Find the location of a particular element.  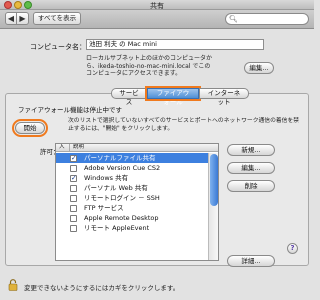

list-scrollbar is located at coordinates (213, 206).